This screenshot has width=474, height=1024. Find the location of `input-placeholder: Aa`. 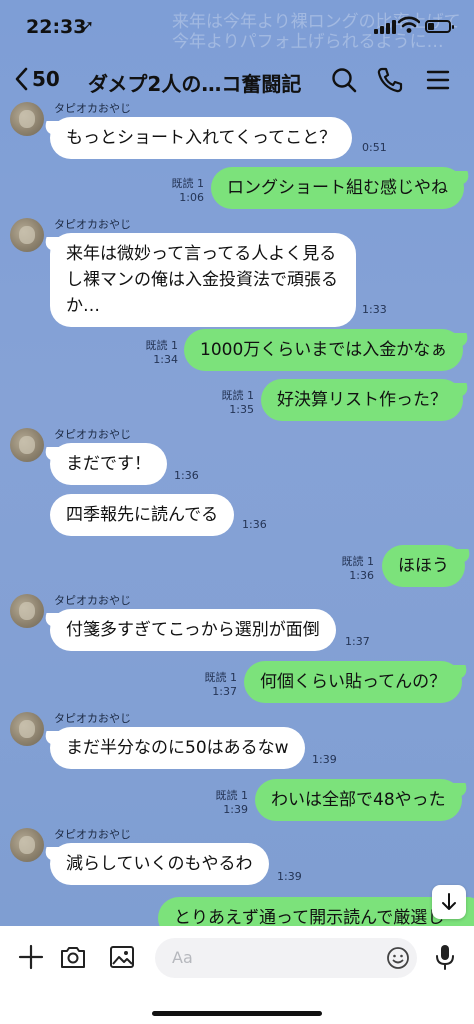

input-placeholder: Aa is located at coordinates (182, 957).